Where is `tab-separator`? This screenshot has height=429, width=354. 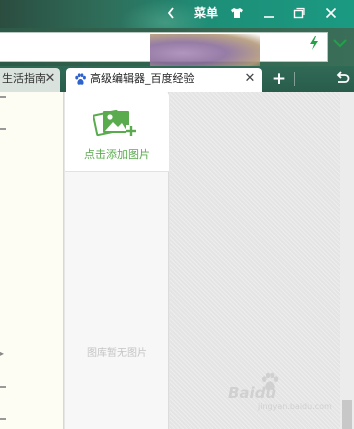 tab-separator is located at coordinates (294, 79).